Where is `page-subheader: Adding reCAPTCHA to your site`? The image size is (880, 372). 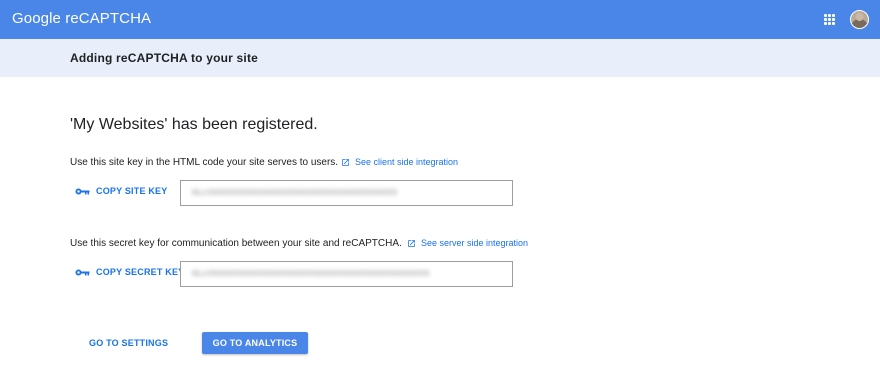 page-subheader: Adding reCAPTCHA to your site is located at coordinates (440, 58).